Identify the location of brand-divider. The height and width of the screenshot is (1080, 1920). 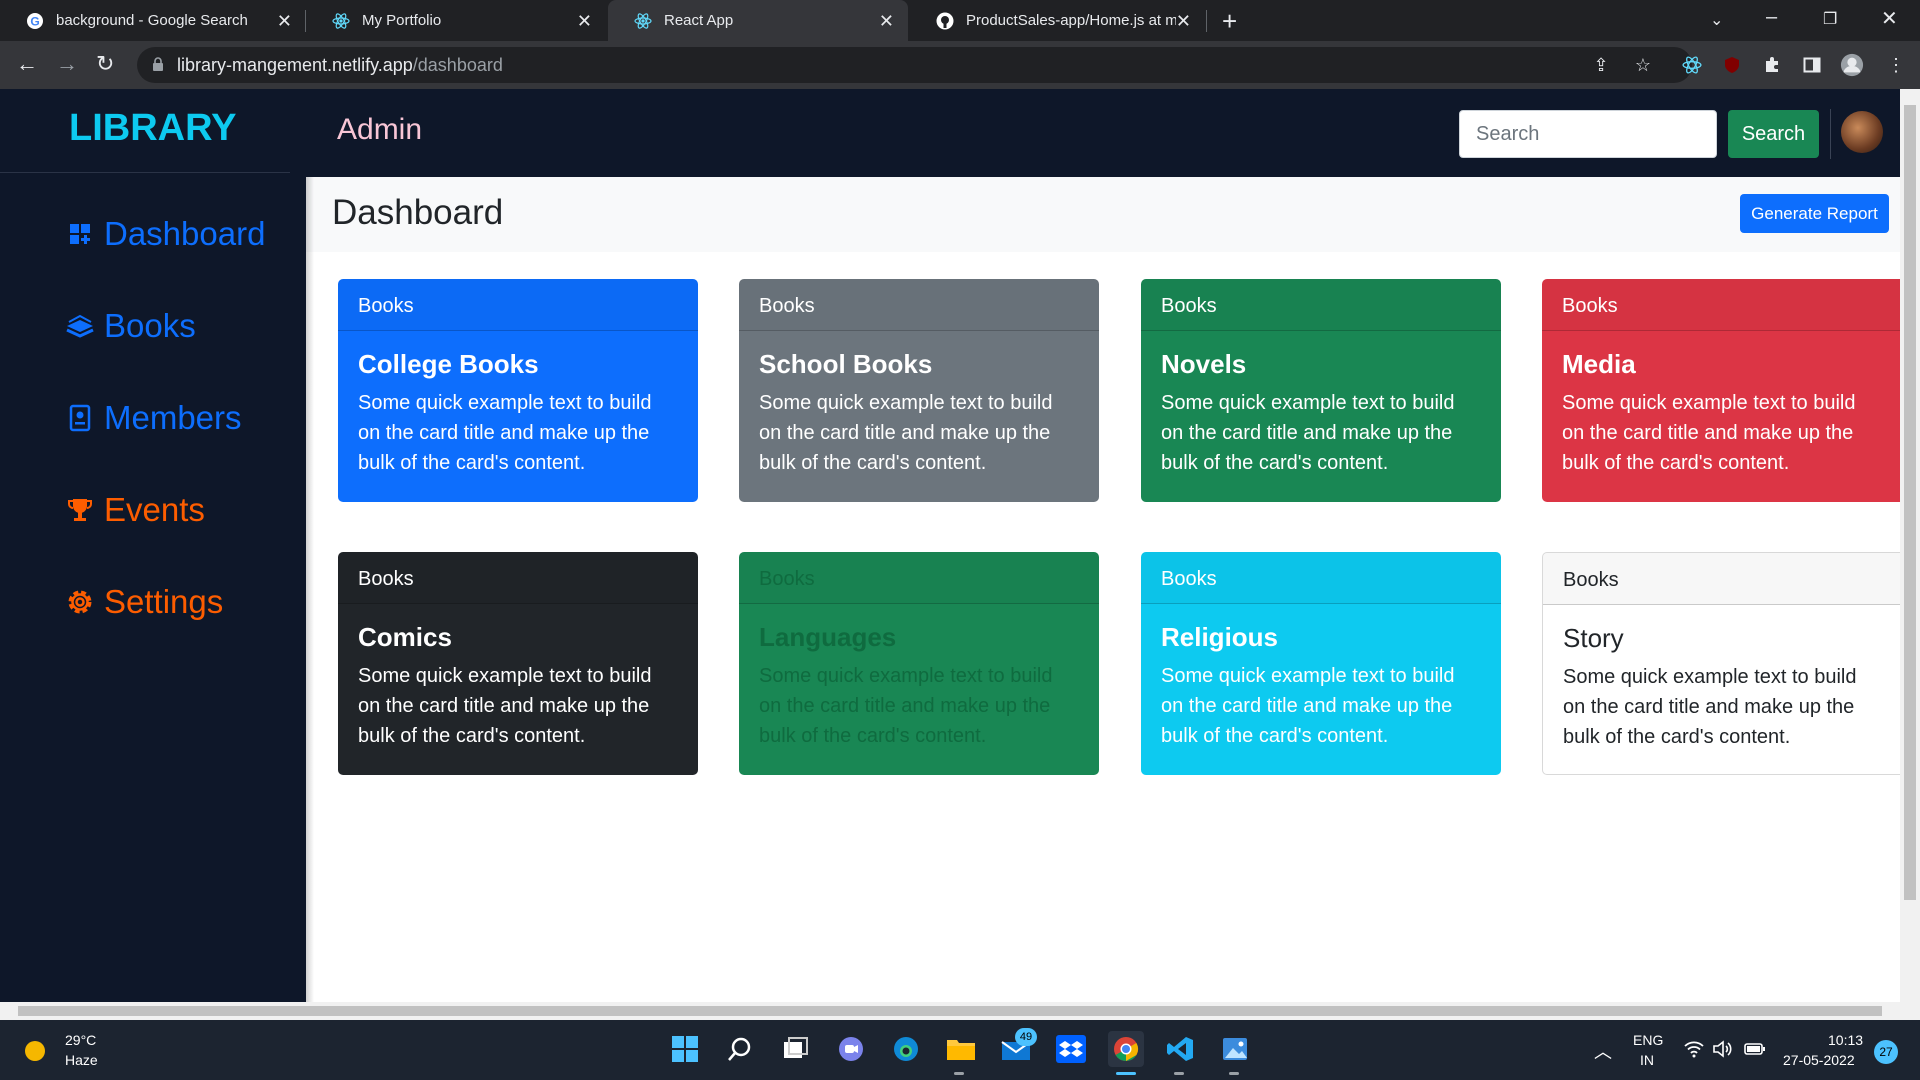
(145, 172).